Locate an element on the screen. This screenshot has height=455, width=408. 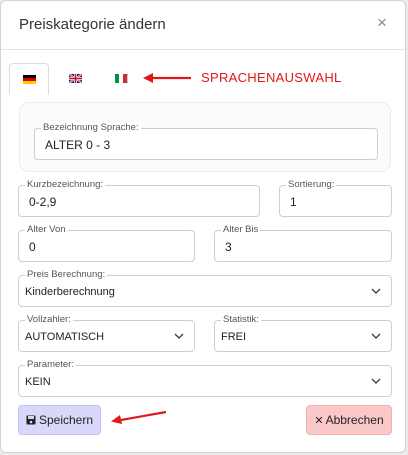
tab-language-de is located at coordinates (29, 79).